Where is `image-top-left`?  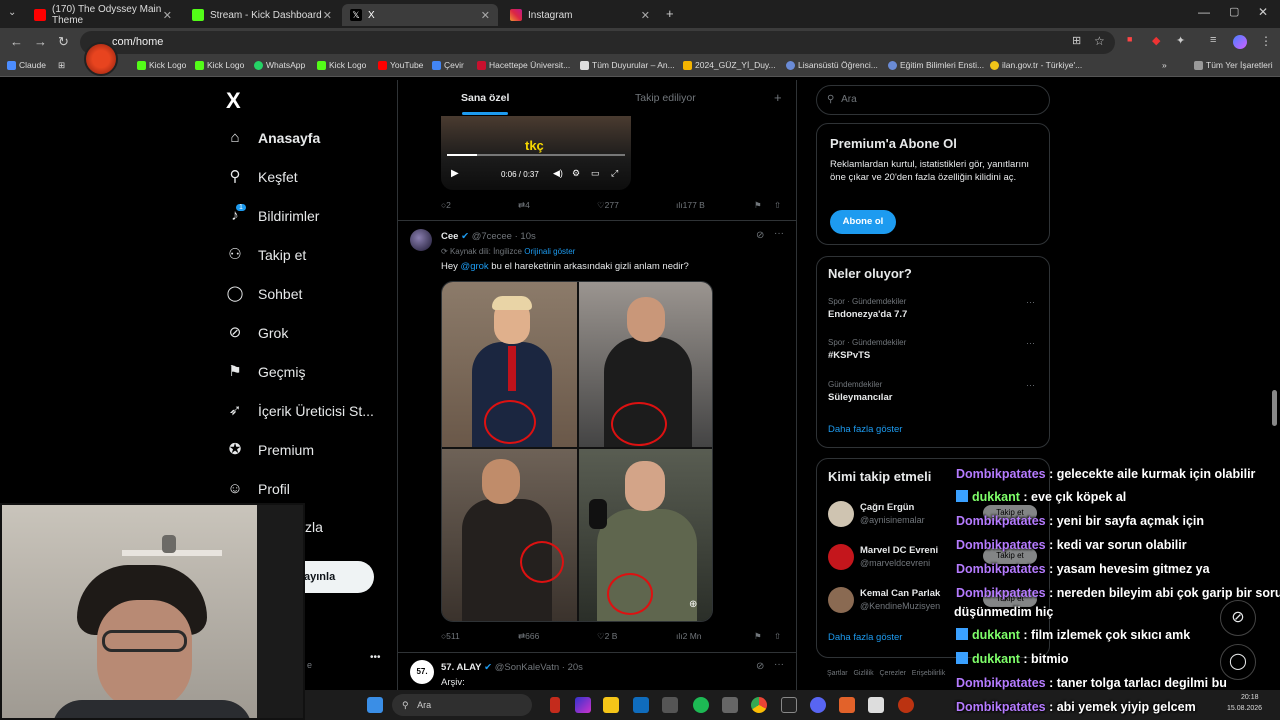
image-top-left is located at coordinates (509, 364).